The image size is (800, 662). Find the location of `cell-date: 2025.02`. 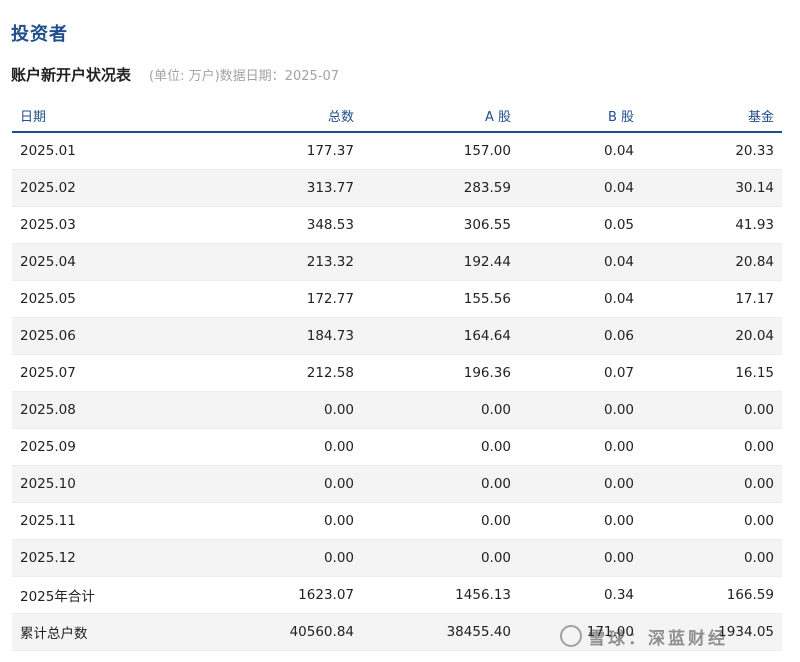

cell-date: 2025.02 is located at coordinates (85, 188).